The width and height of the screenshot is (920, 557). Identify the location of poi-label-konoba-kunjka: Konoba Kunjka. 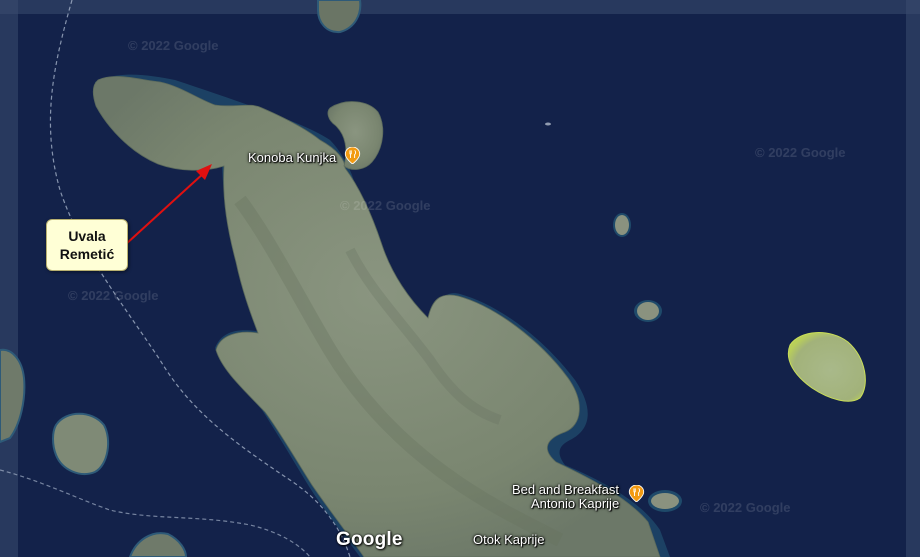
(292, 157).